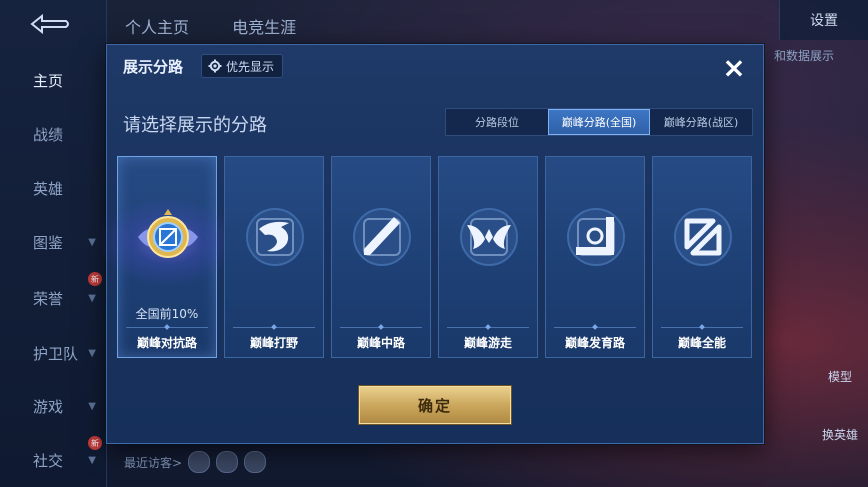 This screenshot has height=487, width=868. I want to click on lane-card-all-round: 巅峰全能, so click(702, 257).